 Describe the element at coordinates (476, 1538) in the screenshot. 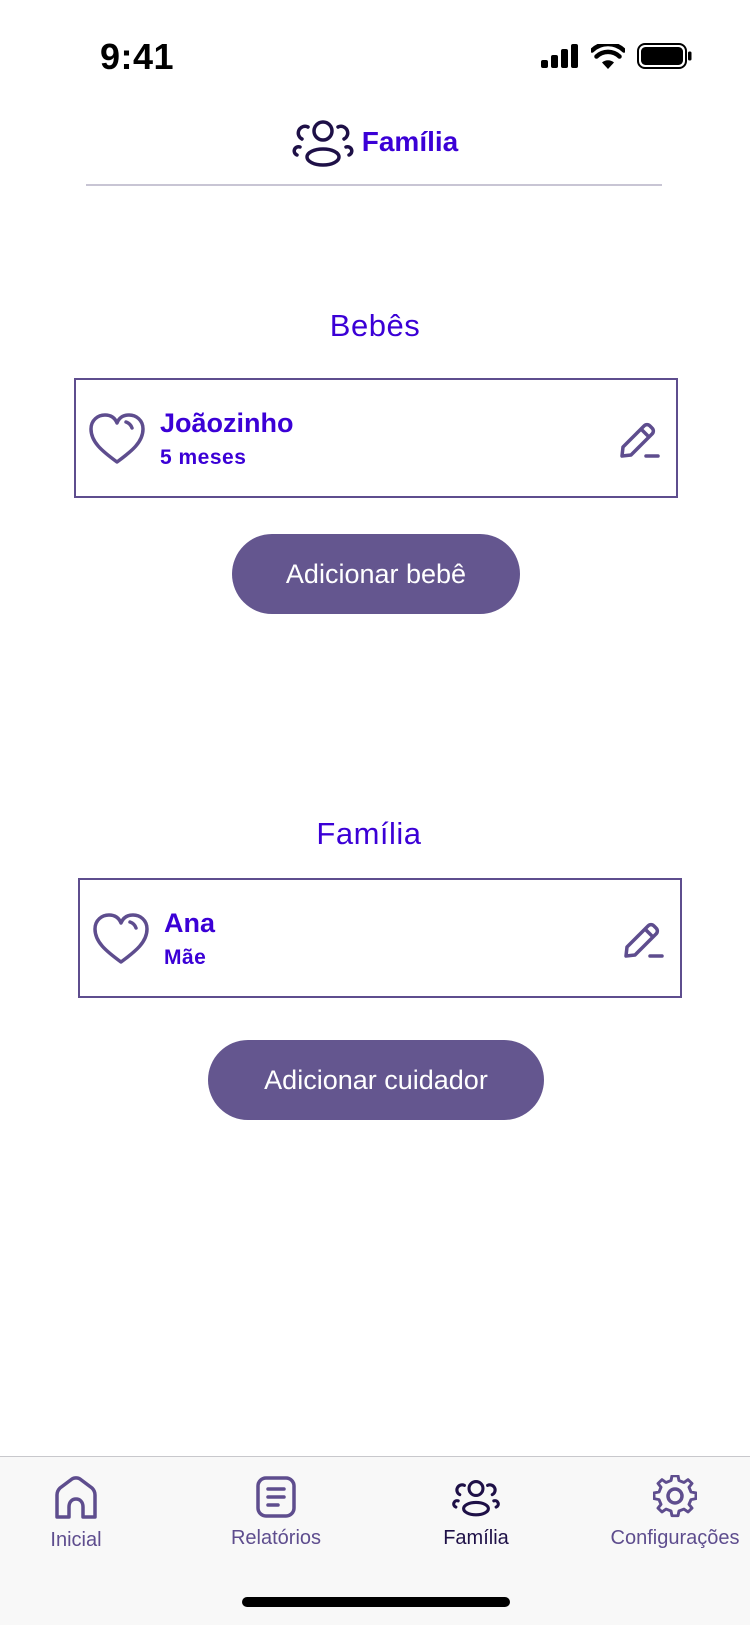

I see `tab-label: Família` at that location.